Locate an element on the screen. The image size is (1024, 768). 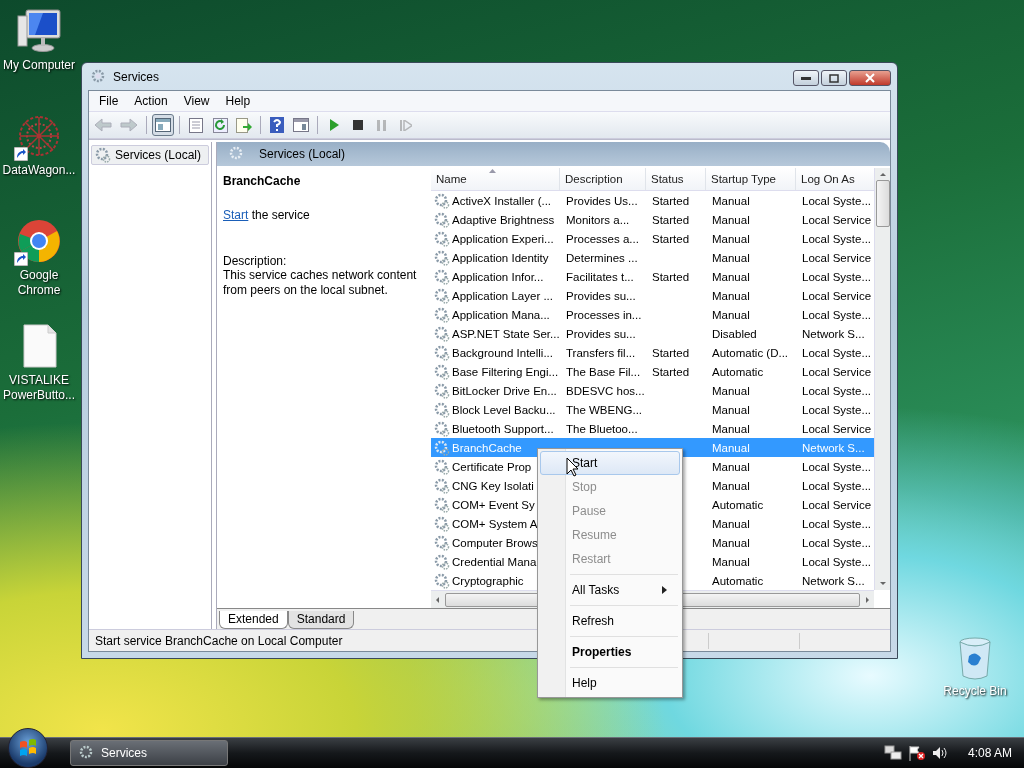
window-title: Services is located at coordinates (136, 76).